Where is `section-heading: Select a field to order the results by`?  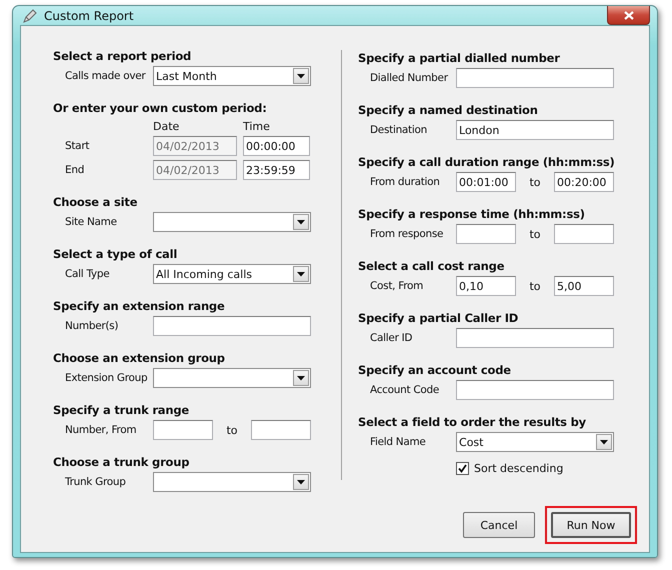
section-heading: Select a field to order the results by is located at coordinates (472, 422).